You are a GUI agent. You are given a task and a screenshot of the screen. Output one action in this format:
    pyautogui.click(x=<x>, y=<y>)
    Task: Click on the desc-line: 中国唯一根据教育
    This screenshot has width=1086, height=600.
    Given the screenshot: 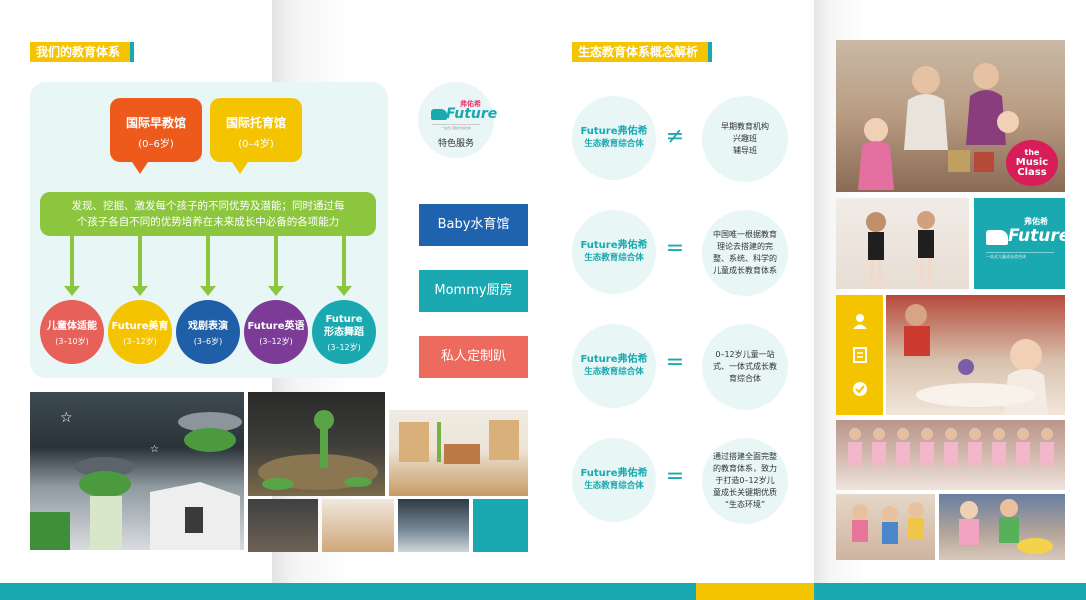 What is the action you would take?
    pyautogui.click(x=745, y=234)
    